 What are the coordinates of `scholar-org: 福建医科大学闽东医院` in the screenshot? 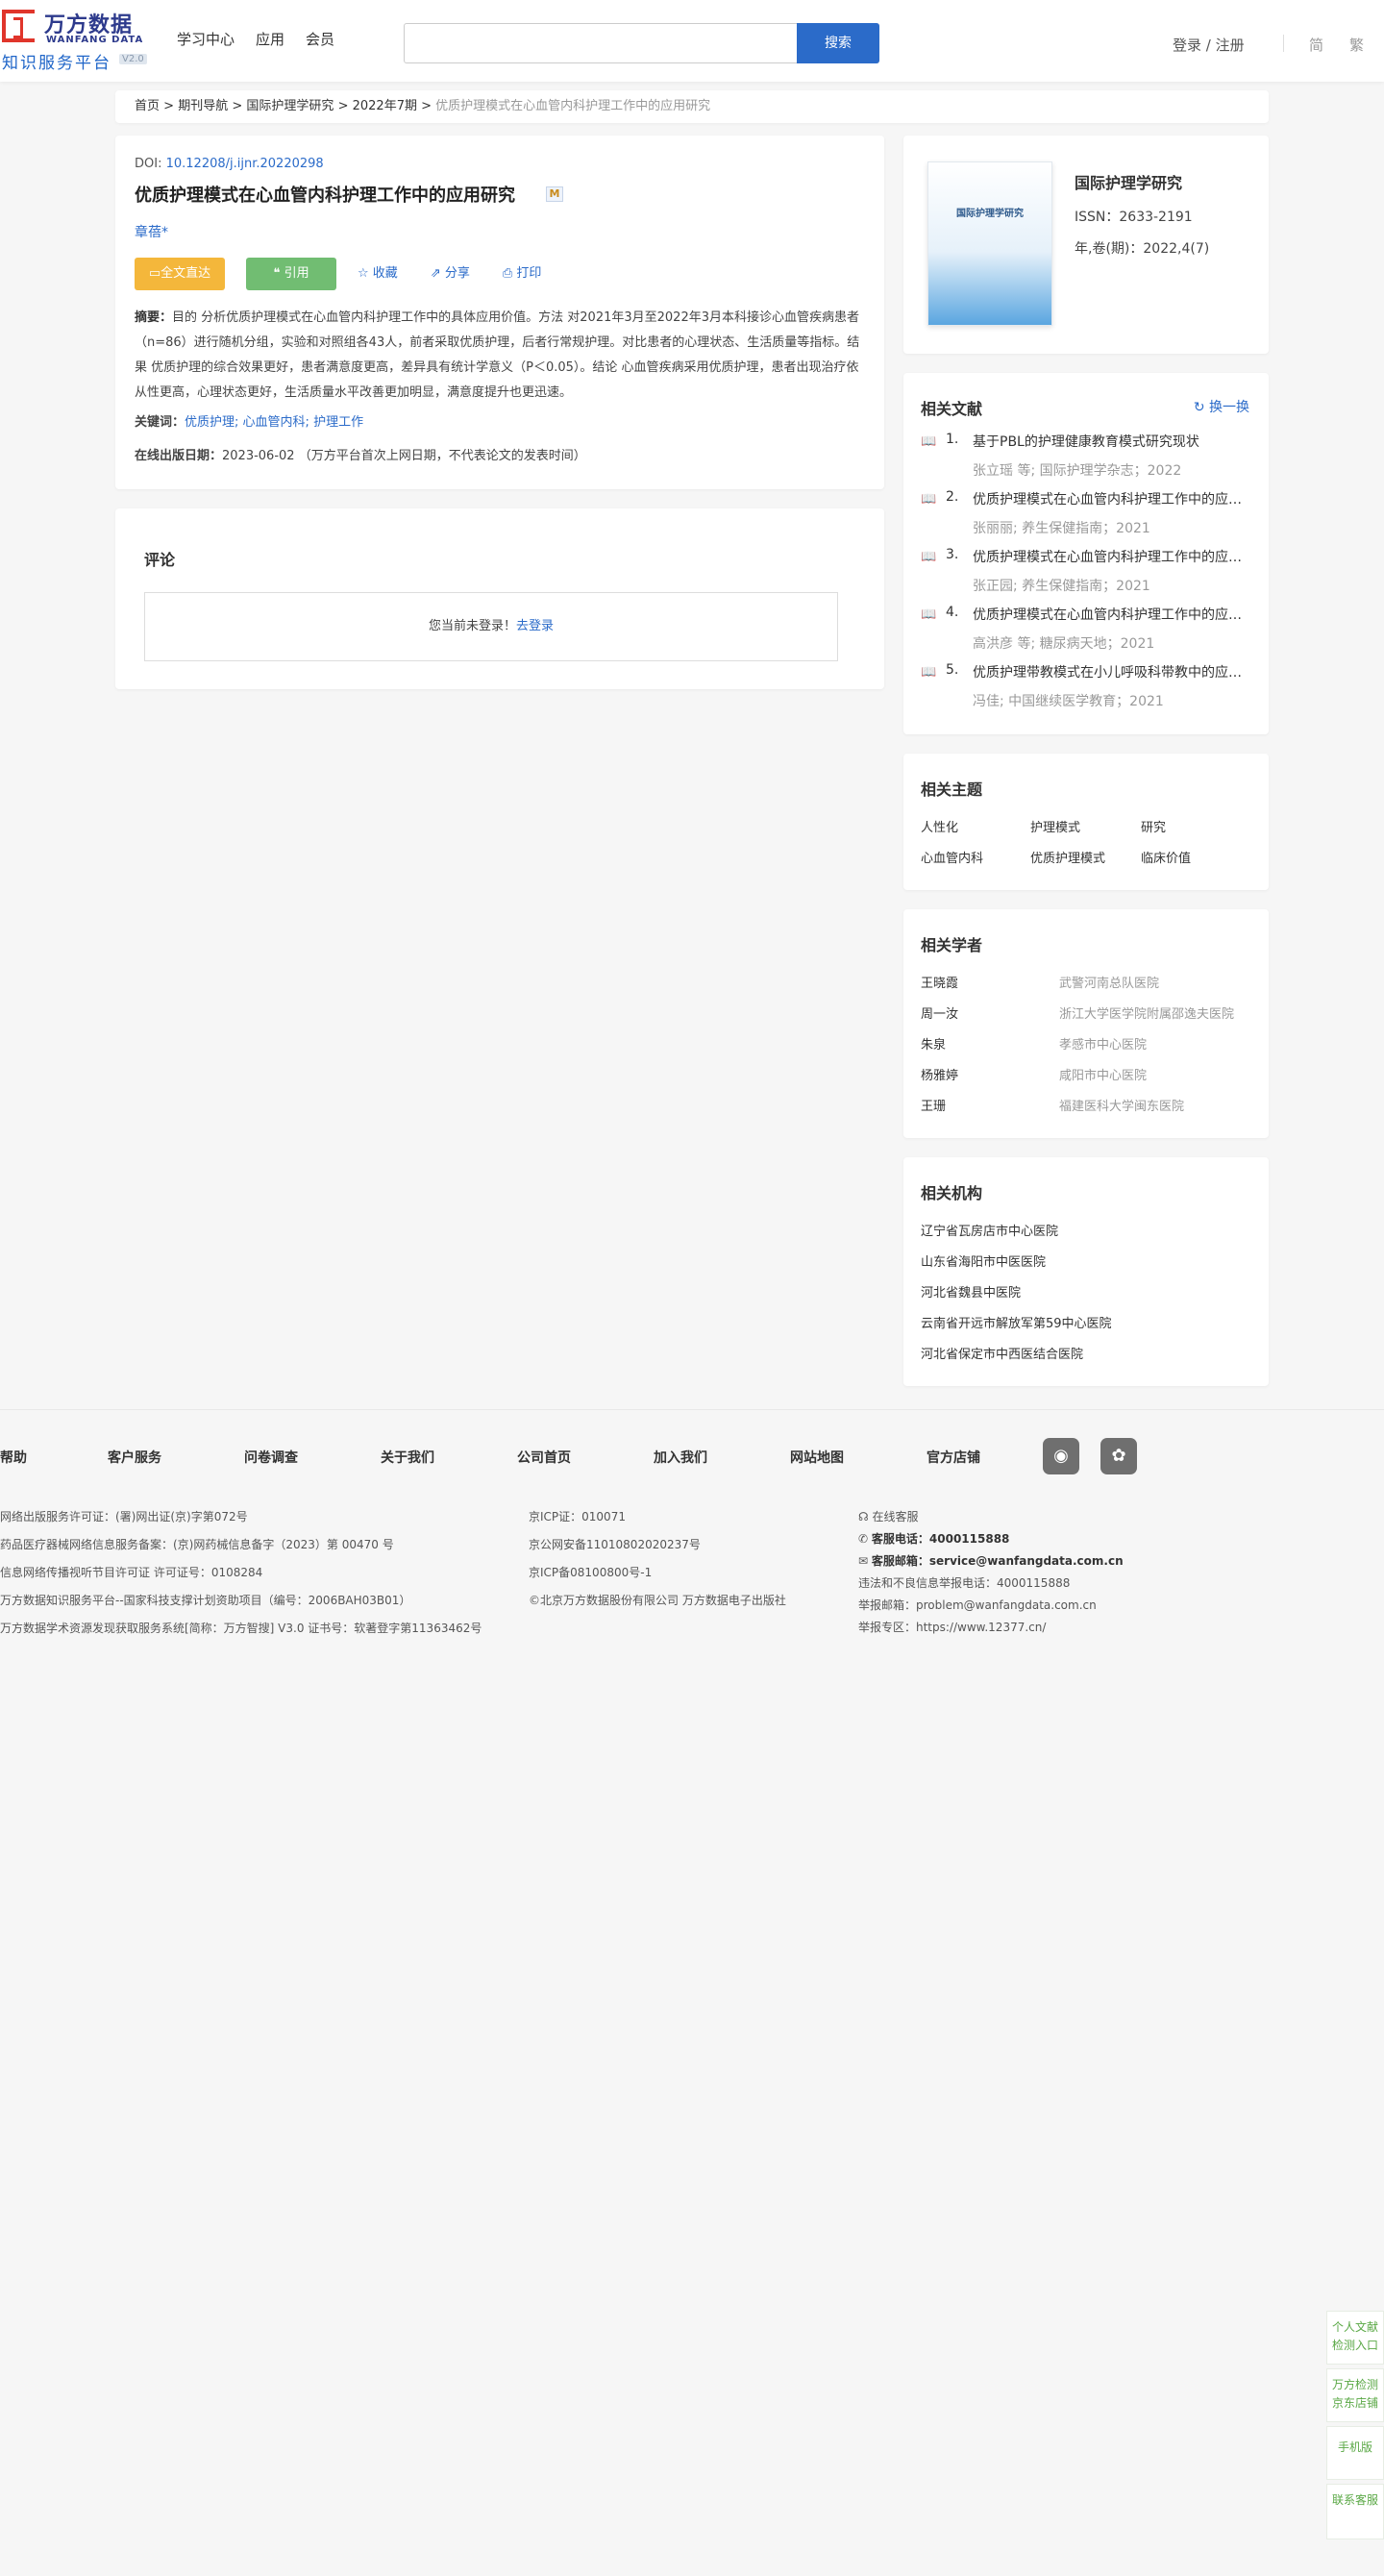 It's located at (1122, 1107).